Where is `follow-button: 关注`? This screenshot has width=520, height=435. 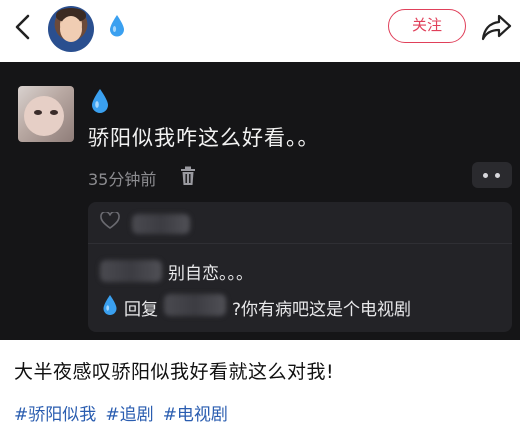
follow-button: 关注 is located at coordinates (427, 26).